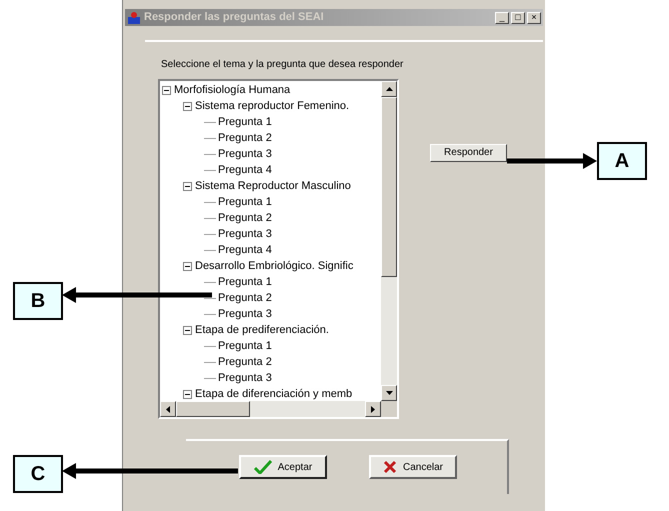 This screenshot has height=511, width=669. Describe the element at coordinates (468, 153) in the screenshot. I see `respond-button: Responder` at that location.